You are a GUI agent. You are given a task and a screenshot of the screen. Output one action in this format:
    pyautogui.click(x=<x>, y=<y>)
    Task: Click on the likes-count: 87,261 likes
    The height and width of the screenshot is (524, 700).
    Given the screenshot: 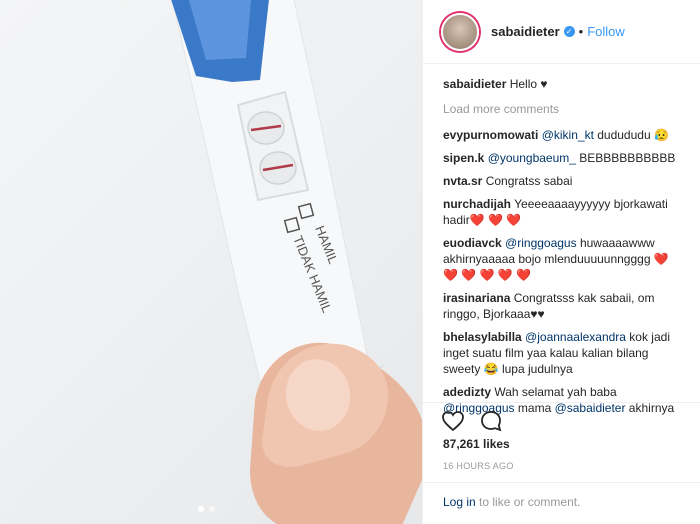 What is the action you would take?
    pyautogui.click(x=476, y=444)
    